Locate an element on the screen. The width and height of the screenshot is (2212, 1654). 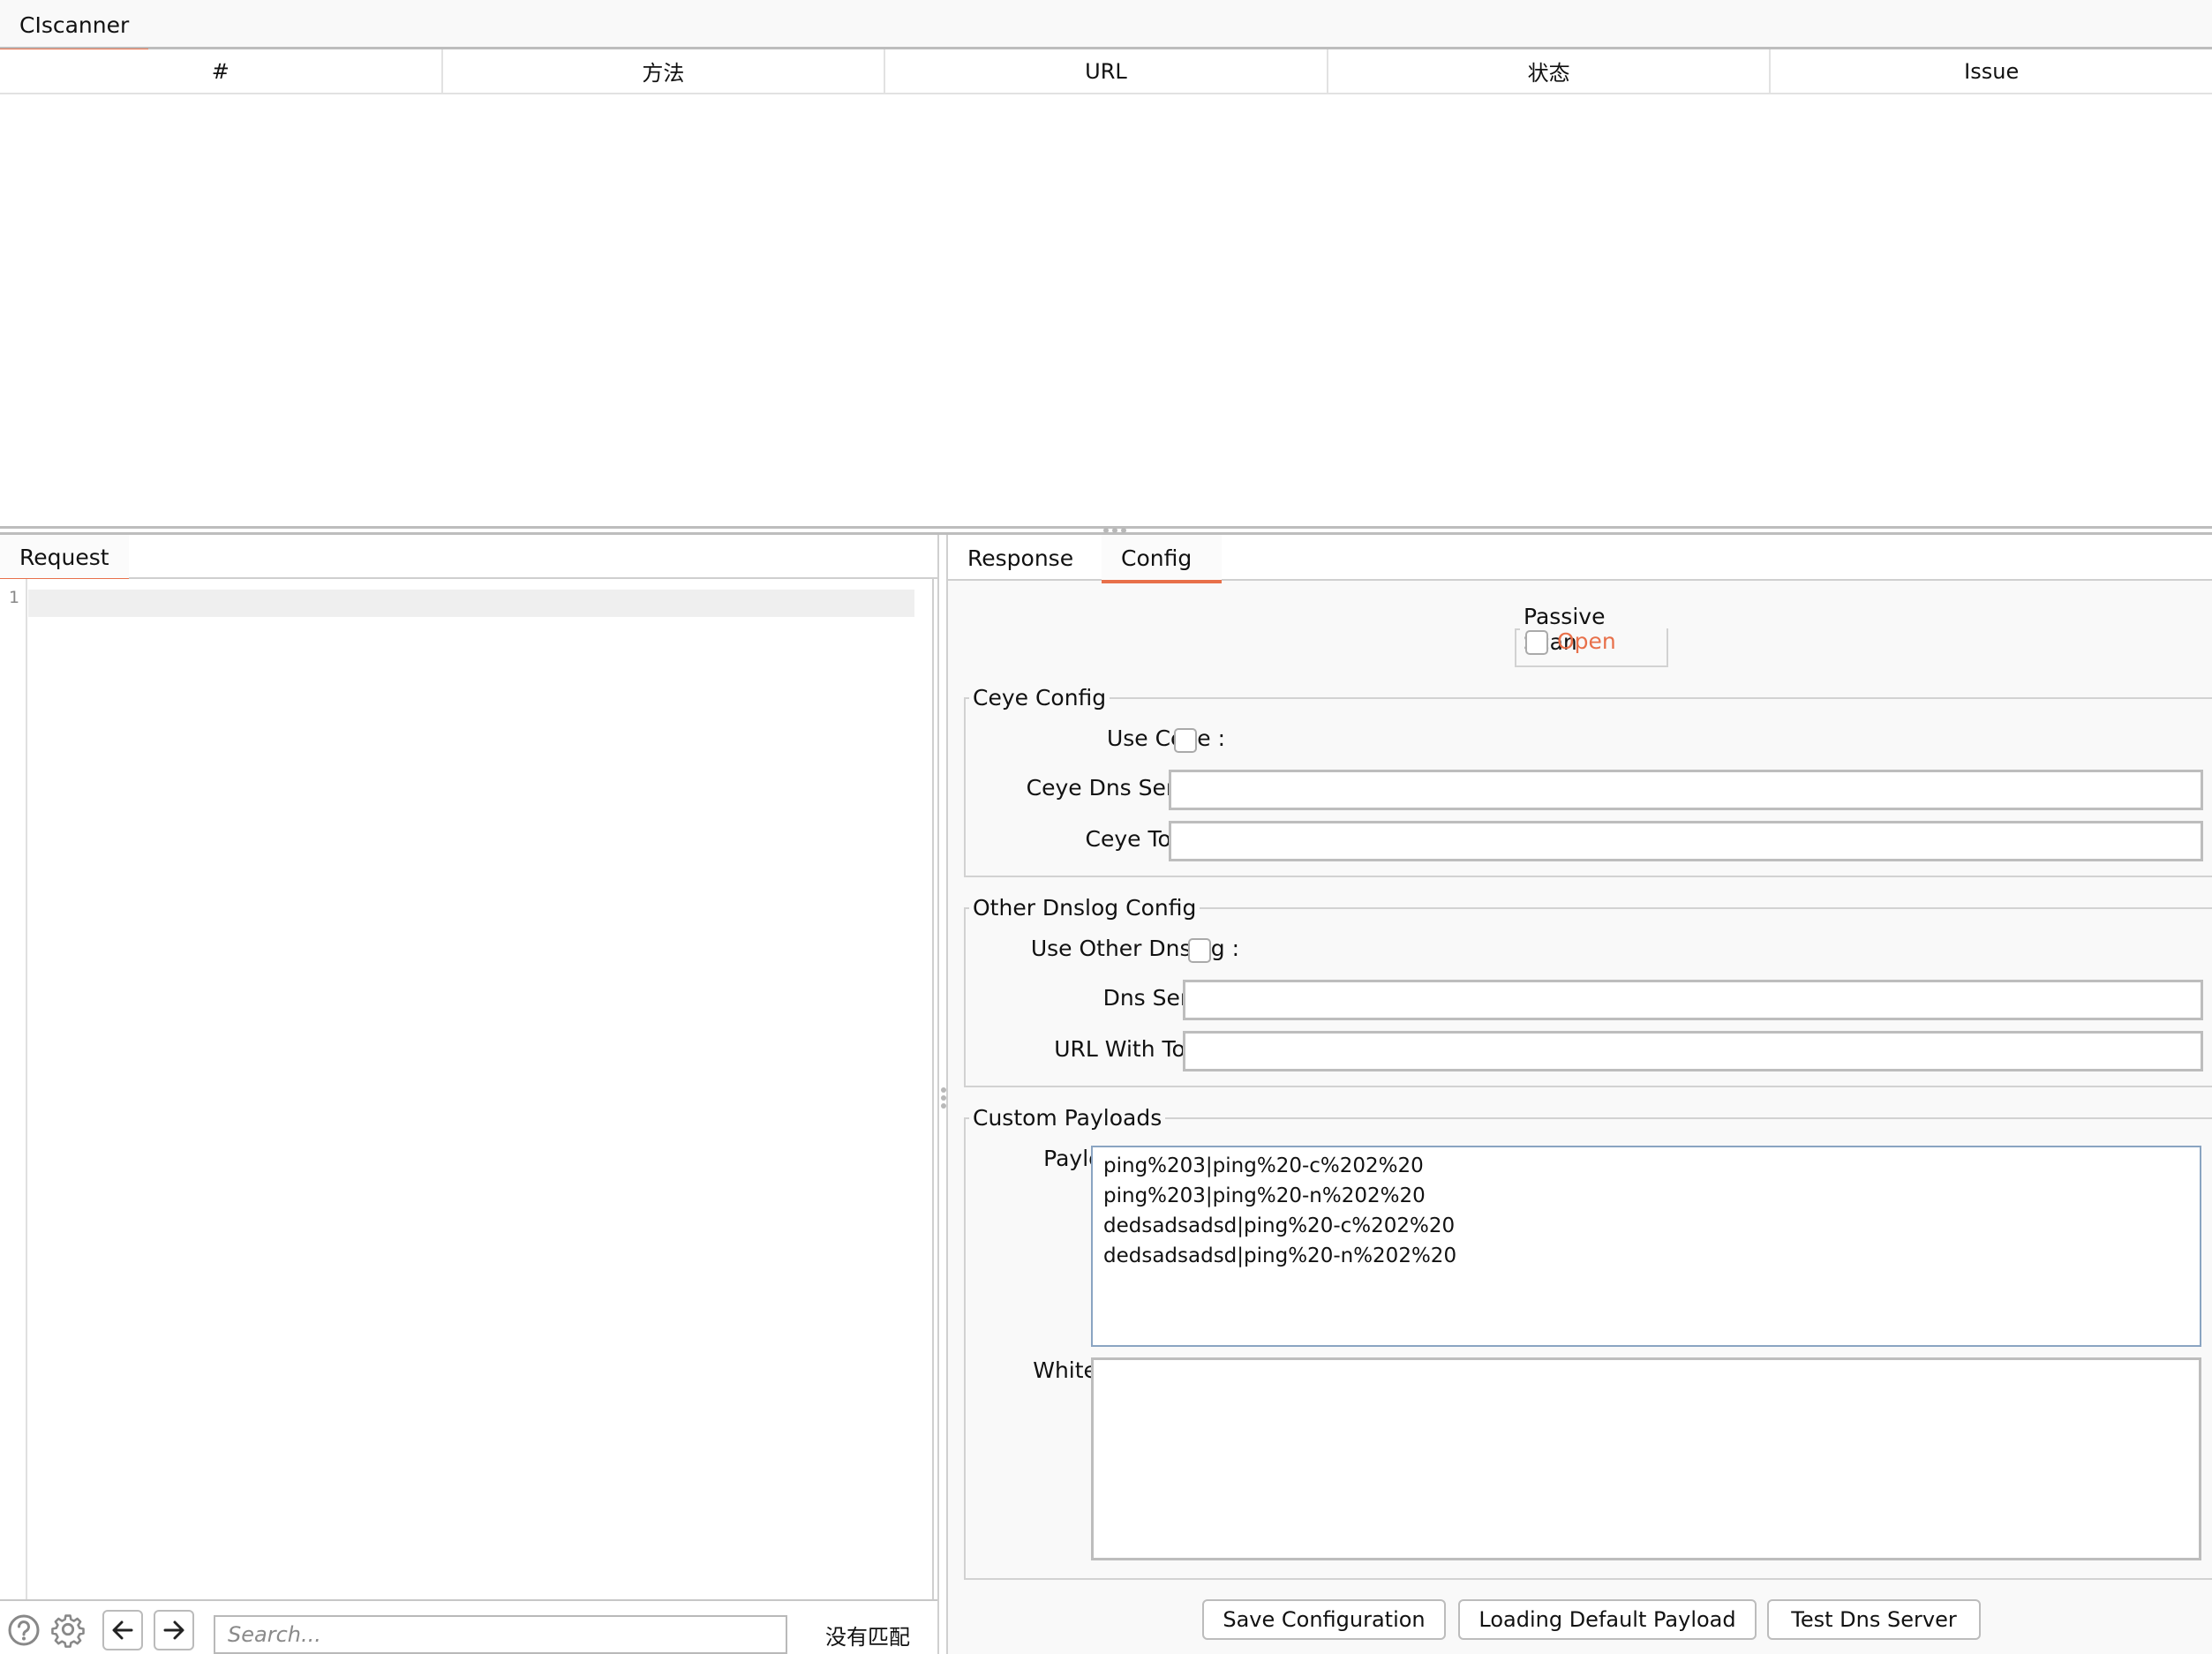
use-ceye-label: Use Ceye : is located at coordinates (1165, 738).